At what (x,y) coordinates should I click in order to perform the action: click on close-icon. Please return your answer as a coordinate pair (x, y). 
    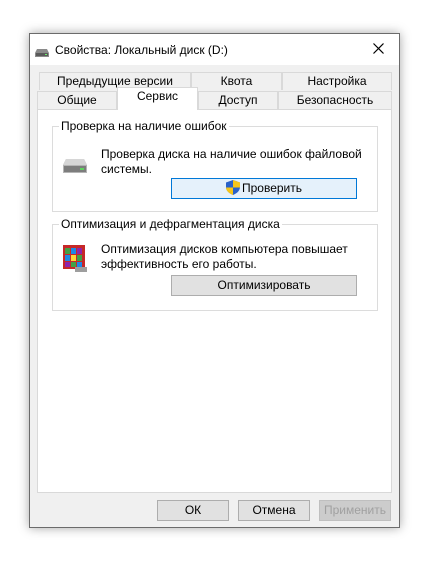
    Looking at the image, I should click on (378, 48).